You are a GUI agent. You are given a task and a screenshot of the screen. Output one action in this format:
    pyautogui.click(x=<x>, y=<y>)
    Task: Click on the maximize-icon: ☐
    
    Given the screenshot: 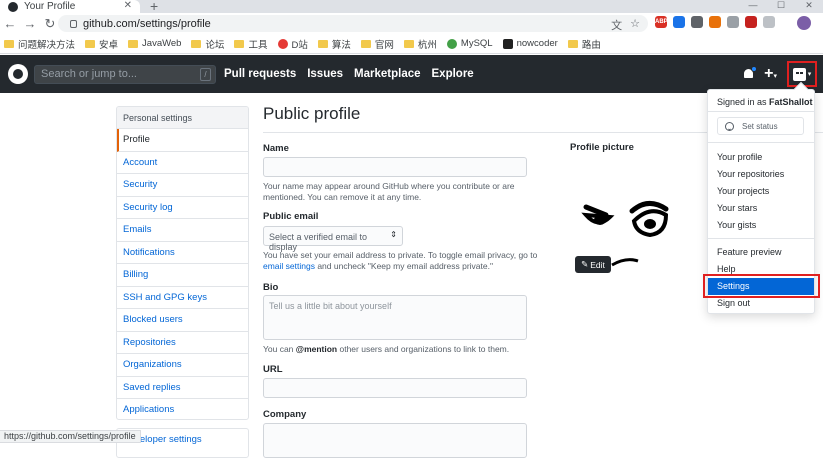 What is the action you would take?
    pyautogui.click(x=781, y=6)
    